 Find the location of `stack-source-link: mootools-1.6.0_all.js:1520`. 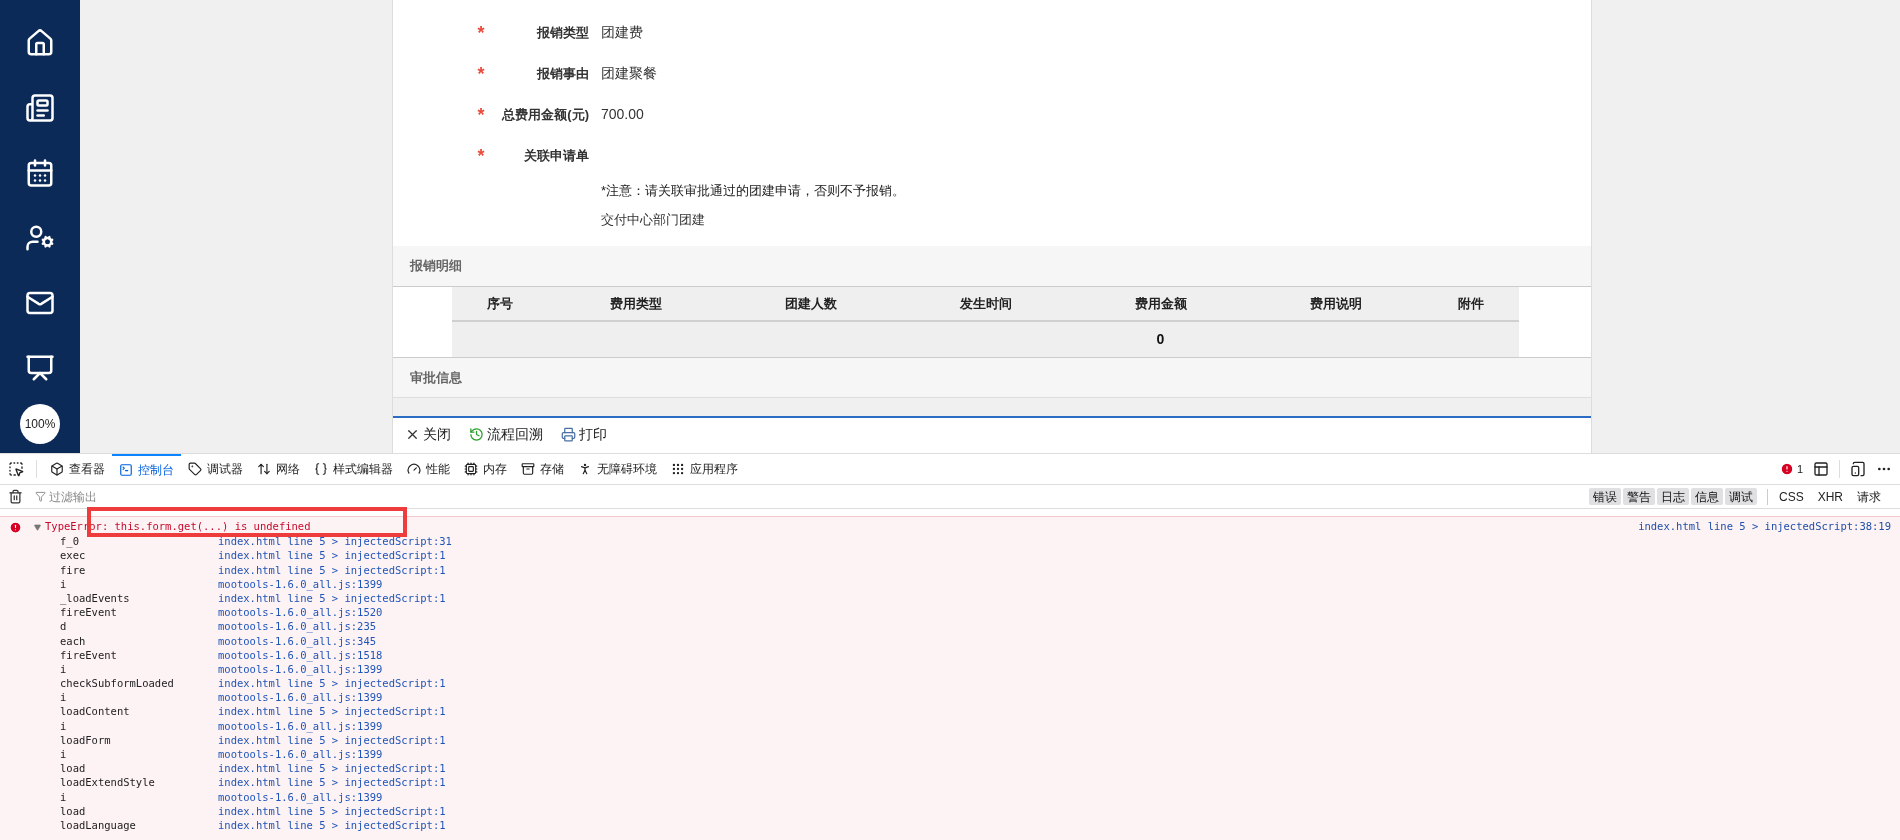

stack-source-link: mootools-1.6.0_all.js:1520 is located at coordinates (300, 613).